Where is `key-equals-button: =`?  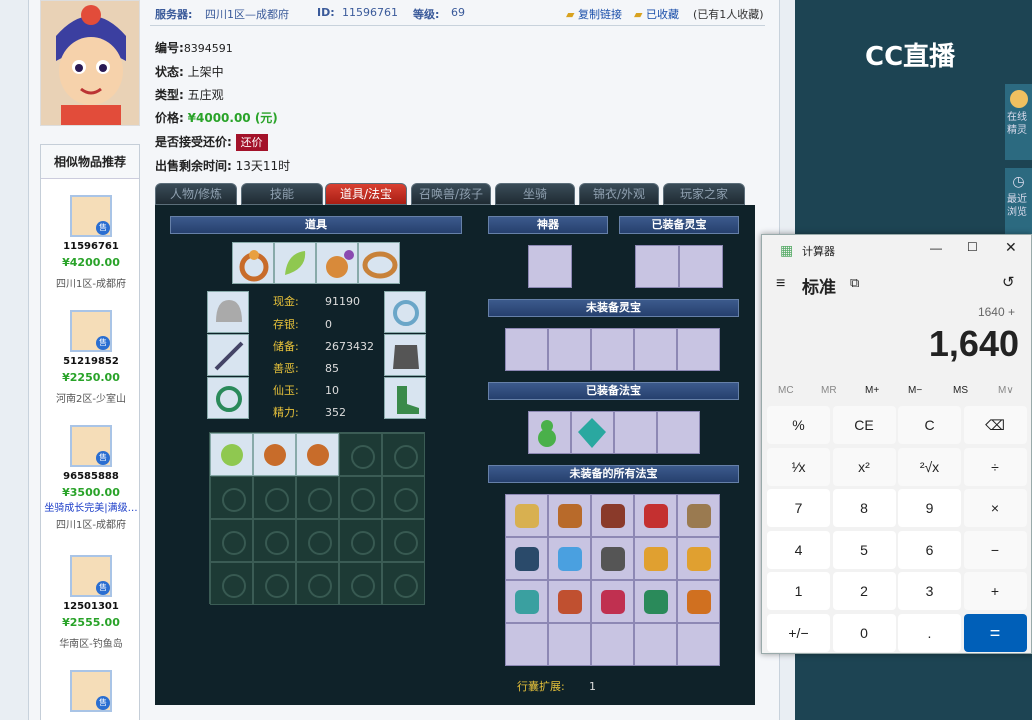 key-equals-button: = is located at coordinates (995, 632).